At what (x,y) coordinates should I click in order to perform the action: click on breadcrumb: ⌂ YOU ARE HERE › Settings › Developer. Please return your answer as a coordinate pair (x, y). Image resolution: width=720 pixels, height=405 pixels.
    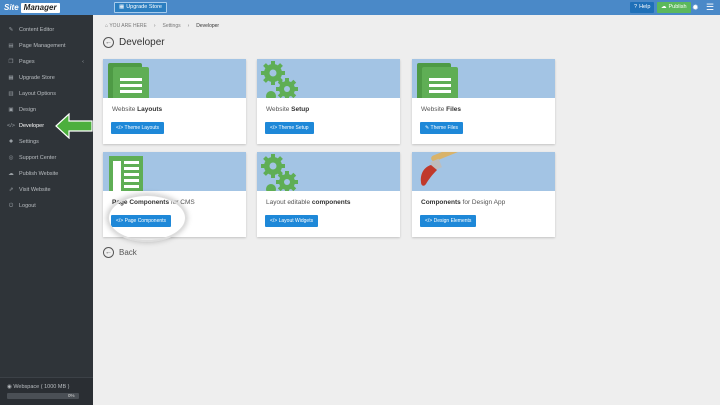
    Looking at the image, I should click on (162, 26).